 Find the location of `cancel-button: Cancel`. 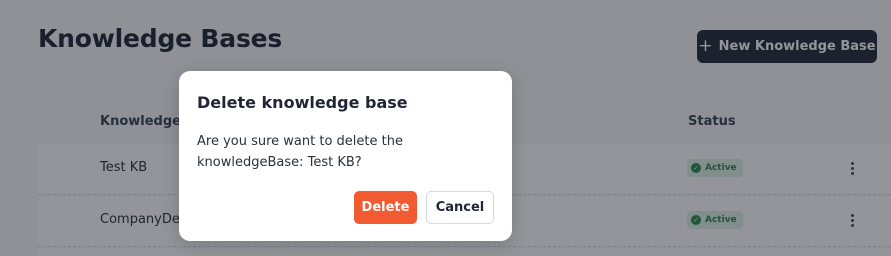

cancel-button: Cancel is located at coordinates (460, 207).